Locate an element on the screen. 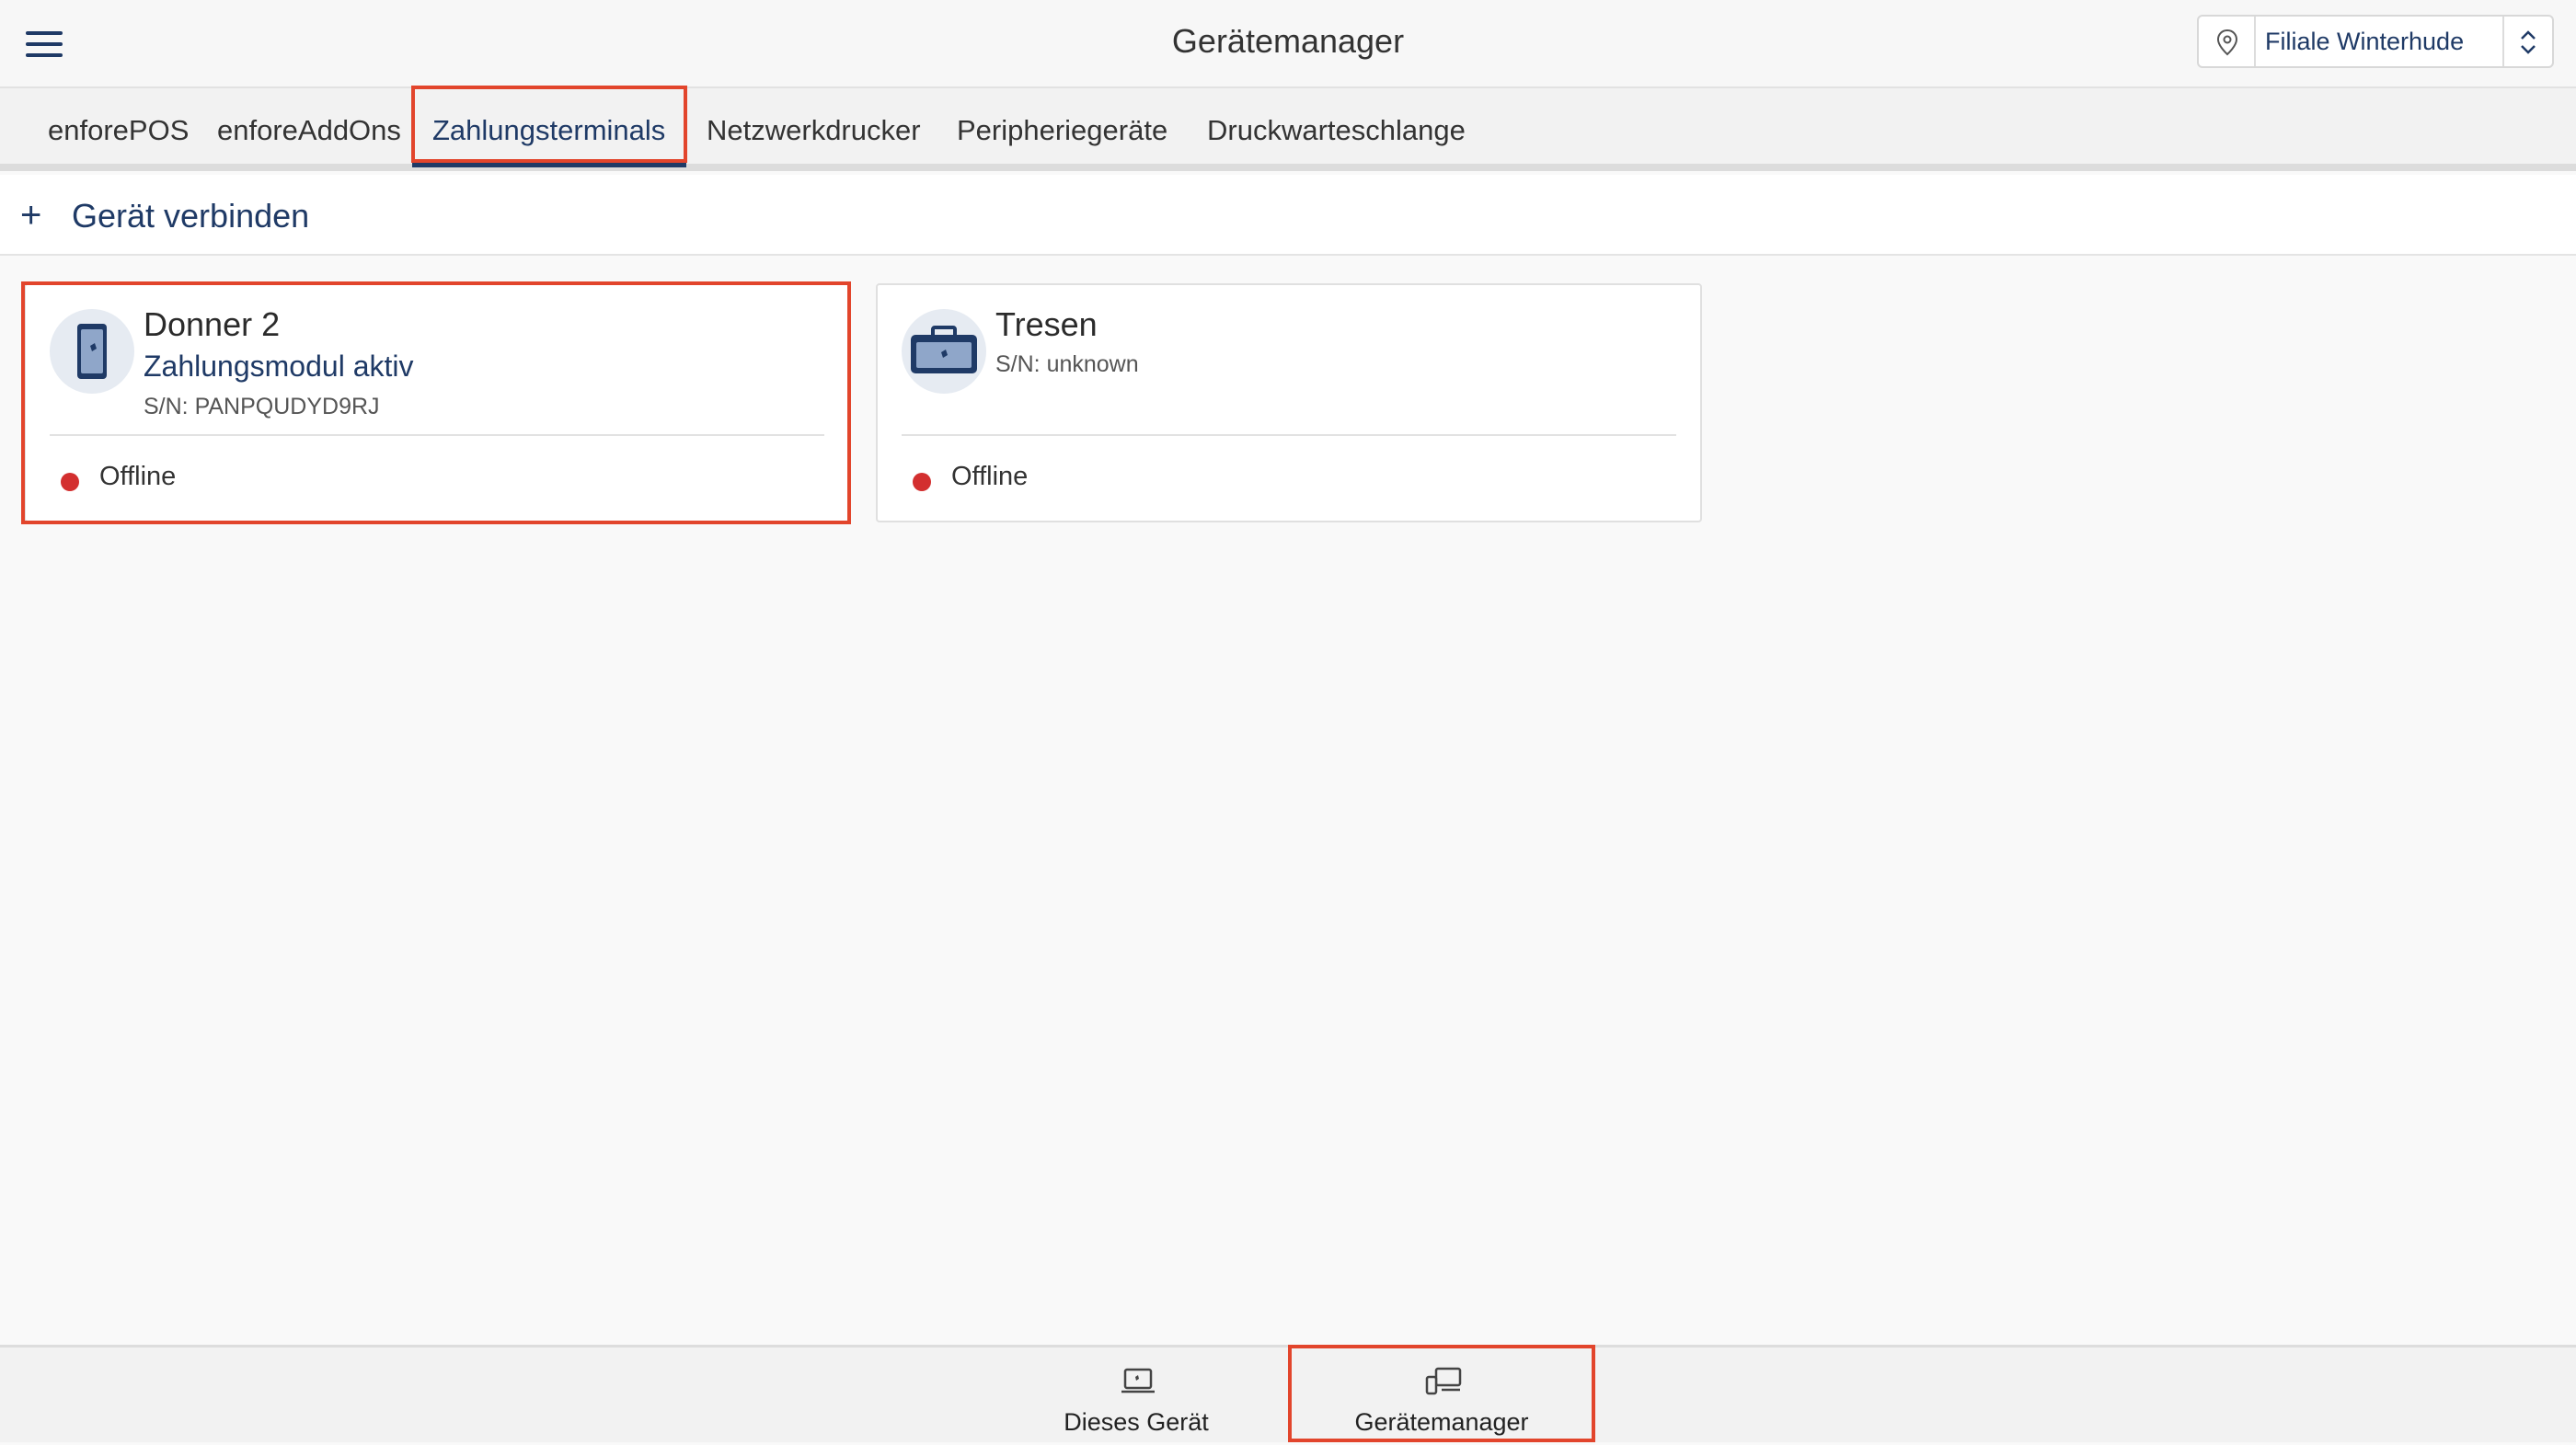 Image resolution: width=2576 pixels, height=1445 pixels. tab-zahlungsterminals: Zahlungsterminals is located at coordinates (548, 130).